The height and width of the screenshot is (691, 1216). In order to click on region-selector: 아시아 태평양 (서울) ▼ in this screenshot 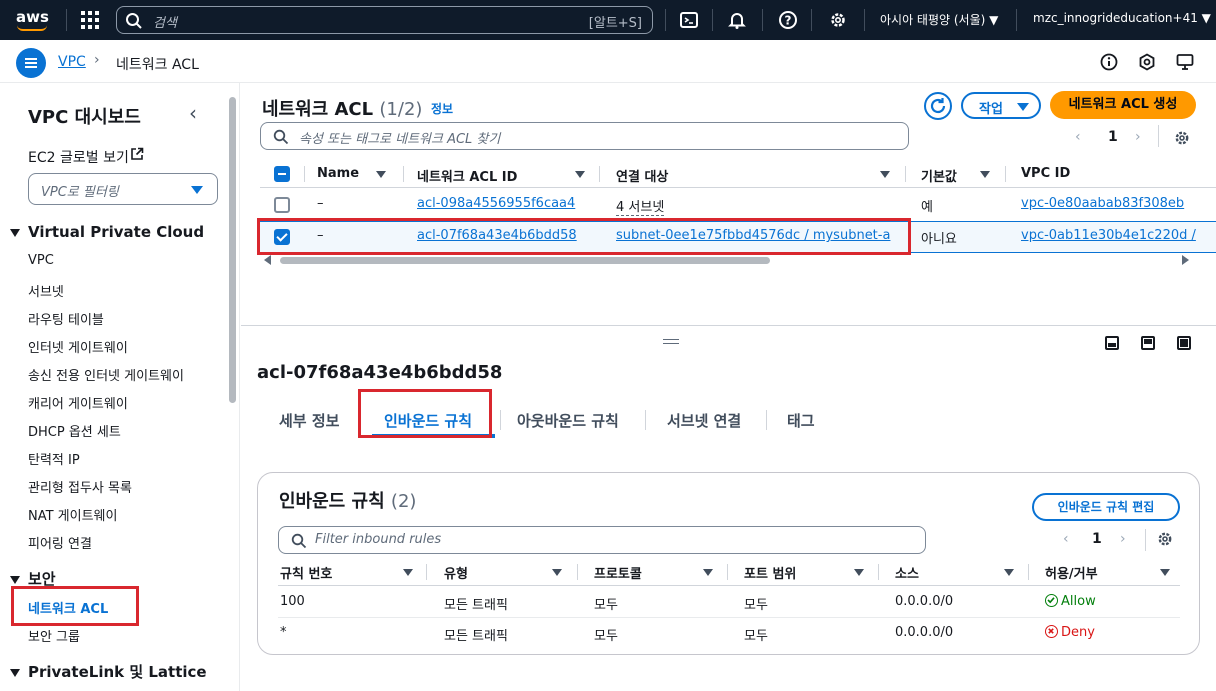, I will do `click(939, 19)`.